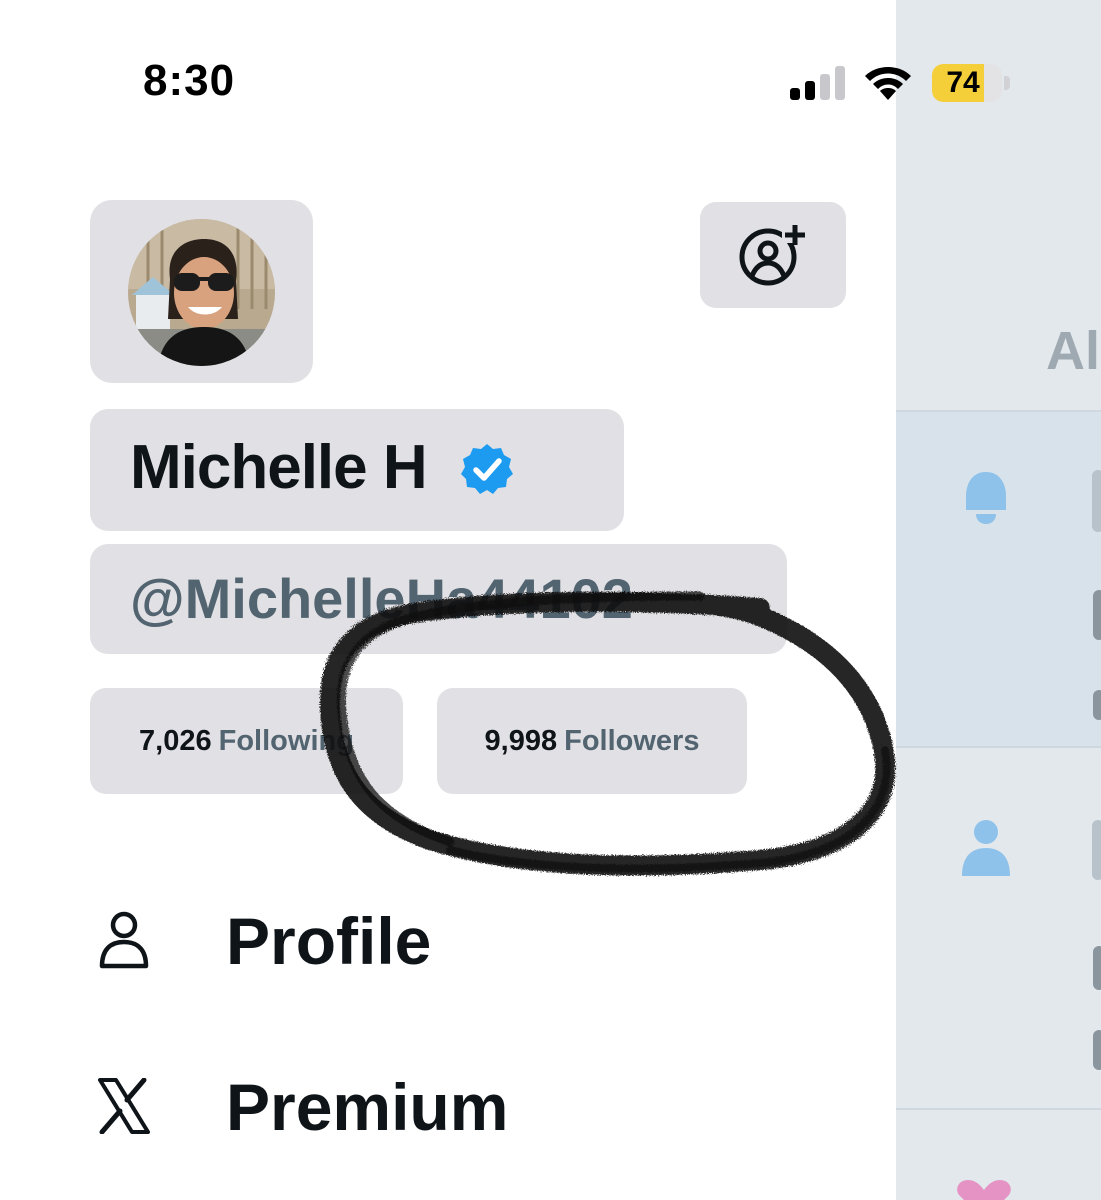 The width and height of the screenshot is (1101, 1200). Describe the element at coordinates (381, 598) in the screenshot. I see `user-handle: @MichelleHa44102` at that location.